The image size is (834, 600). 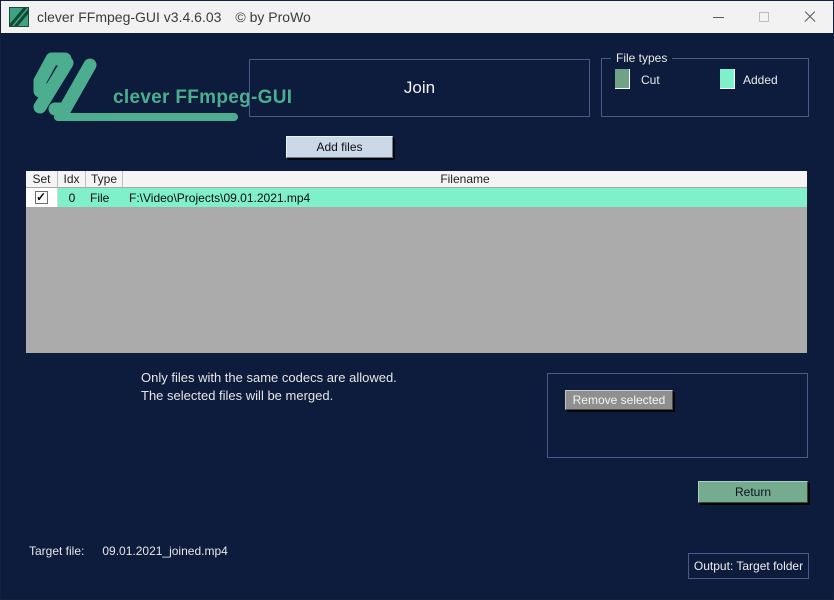 I want to click on join-panel: Join, so click(x=419, y=88).